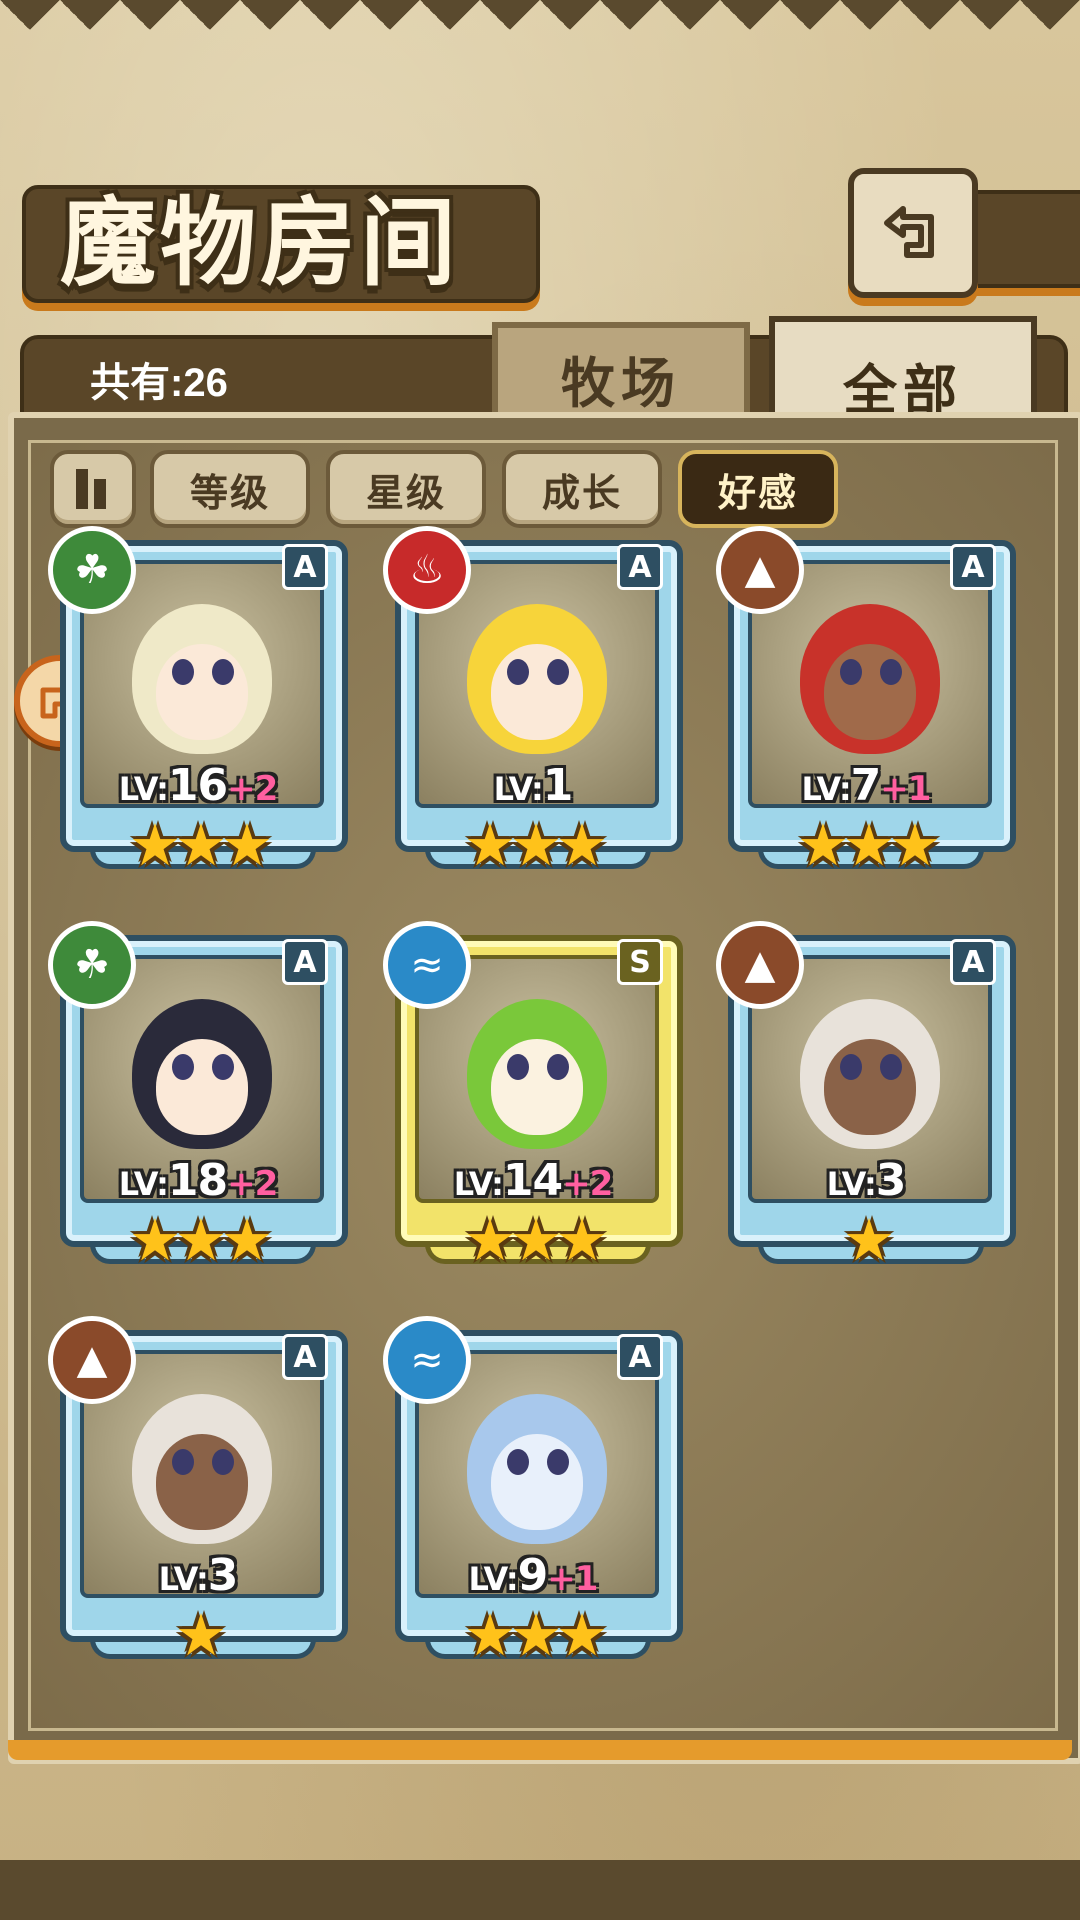 This screenshot has height=1920, width=1080. Describe the element at coordinates (758, 489) in the screenshot. I see `filter-affection-button: 好感` at that location.